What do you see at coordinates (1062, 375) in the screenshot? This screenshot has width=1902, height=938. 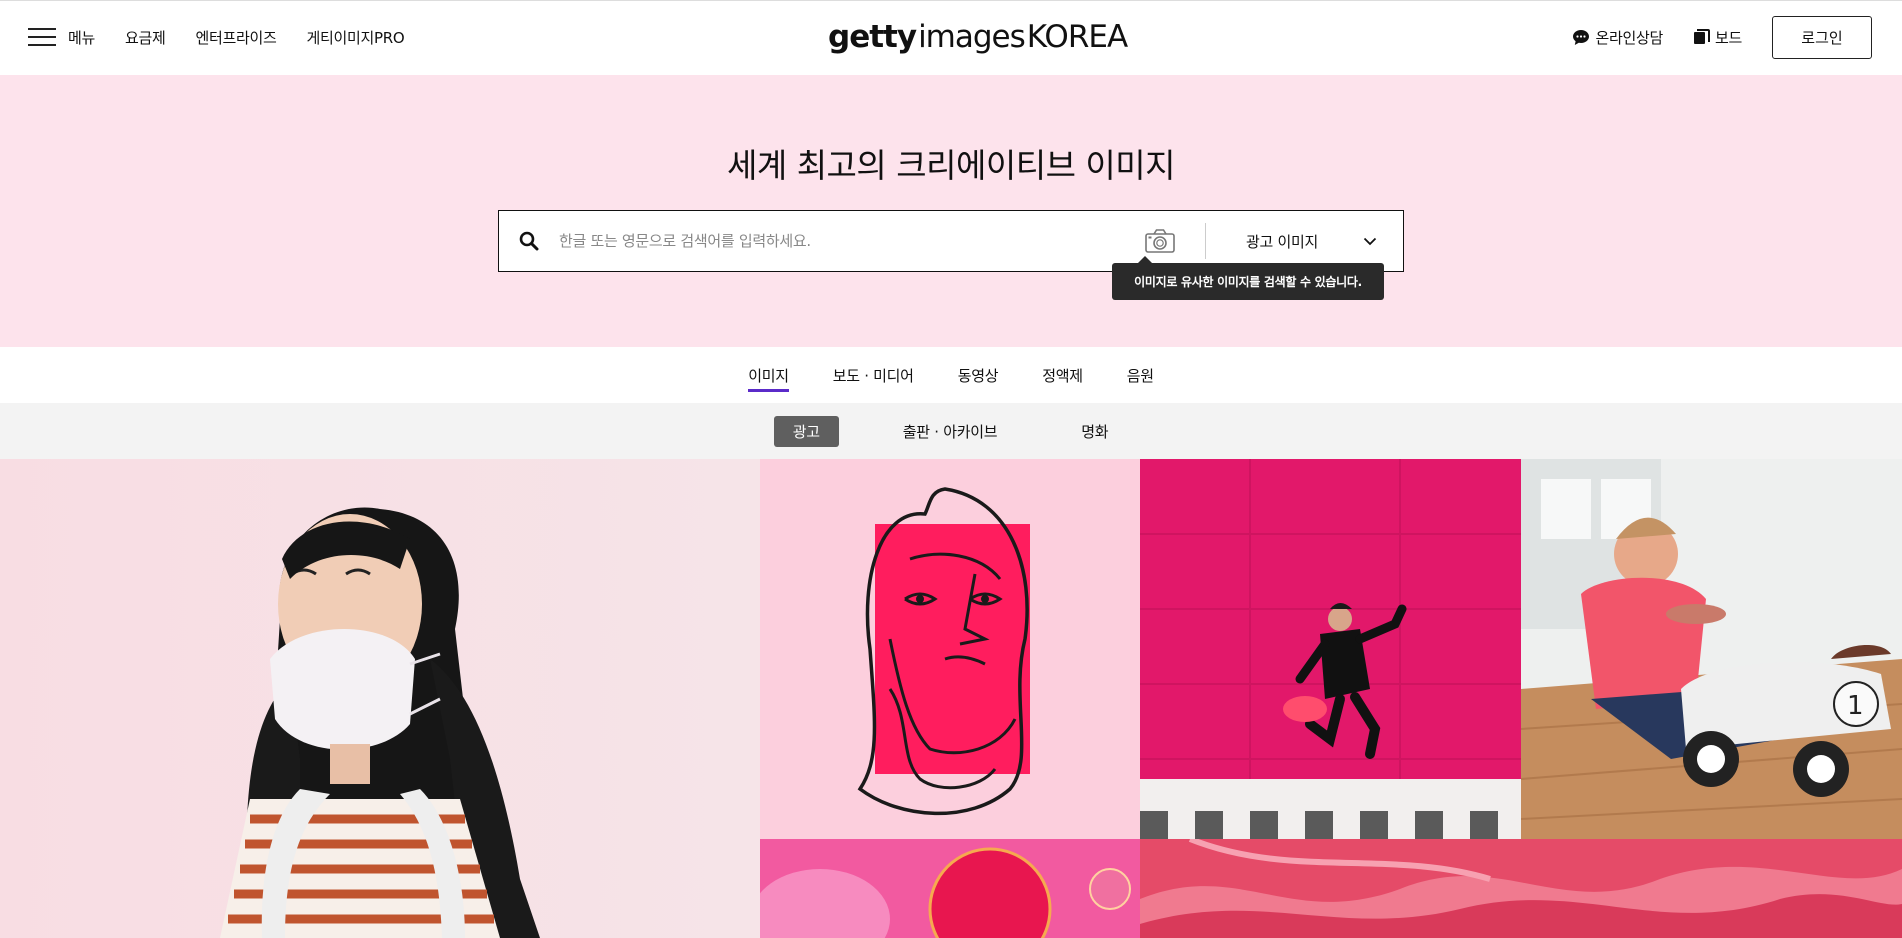 I see `tab-subscription: 정액제` at bounding box center [1062, 375].